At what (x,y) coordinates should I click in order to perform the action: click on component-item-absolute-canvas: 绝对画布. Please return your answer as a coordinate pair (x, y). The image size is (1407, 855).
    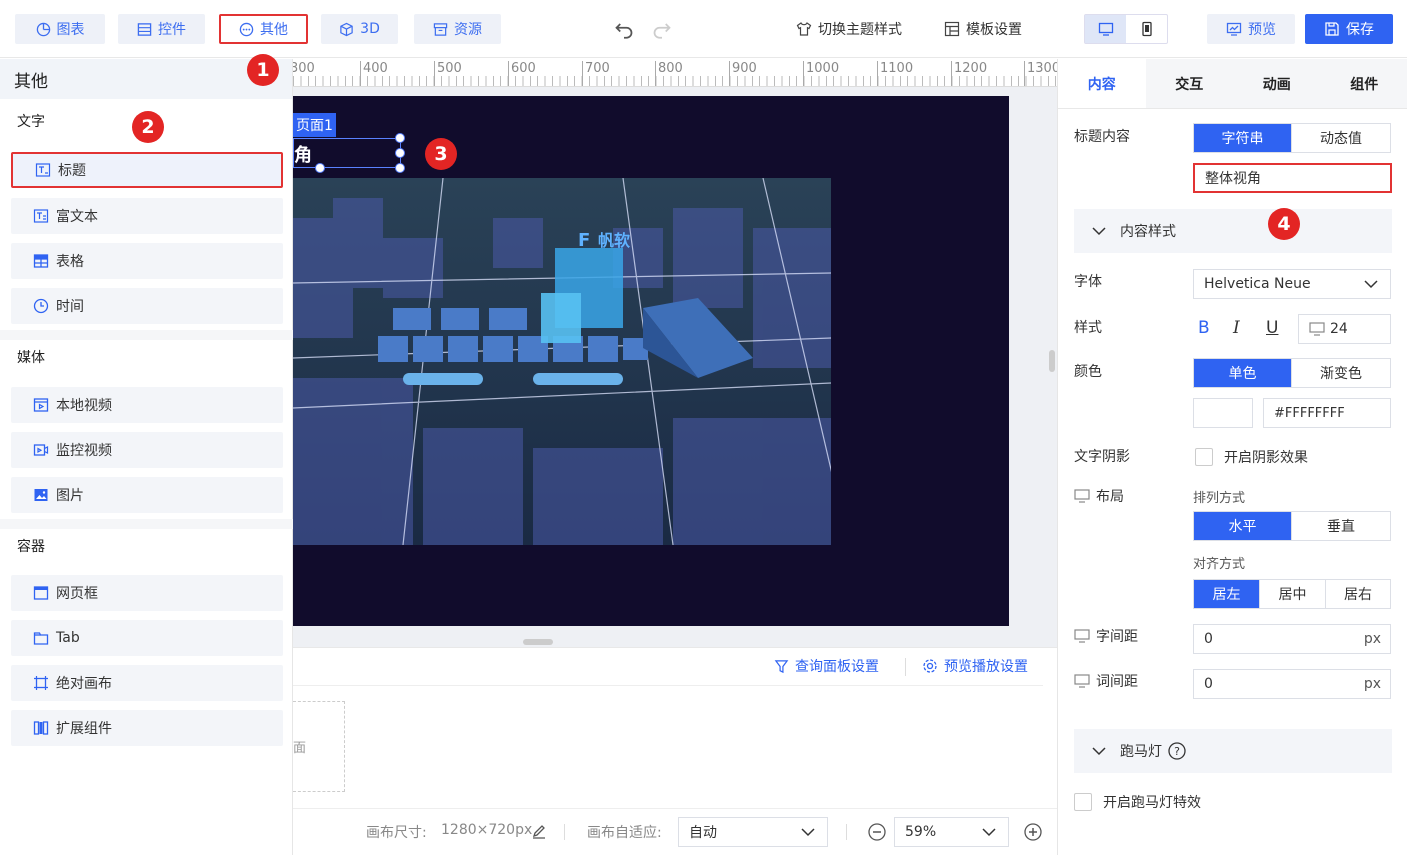
    Looking at the image, I should click on (147, 683).